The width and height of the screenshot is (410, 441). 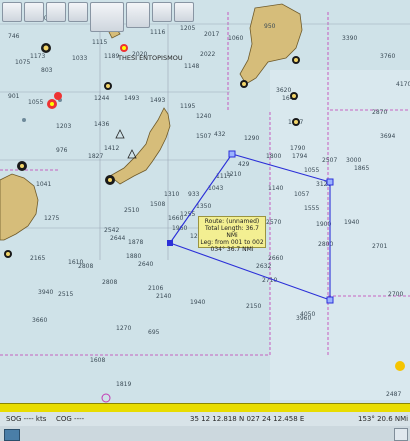 What do you see at coordinates (244, 164) in the screenshot?
I see `depth-sounding: 429` at bounding box center [244, 164].